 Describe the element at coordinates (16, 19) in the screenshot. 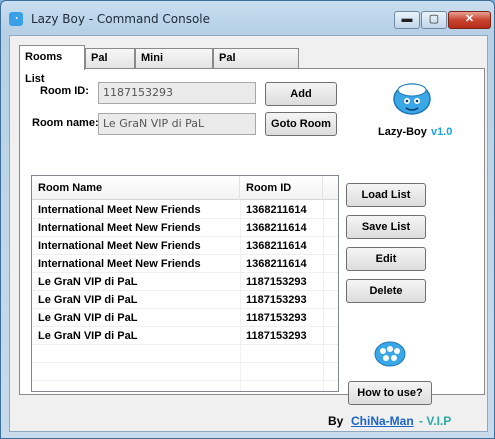

I see `app-icon: ◔` at that location.